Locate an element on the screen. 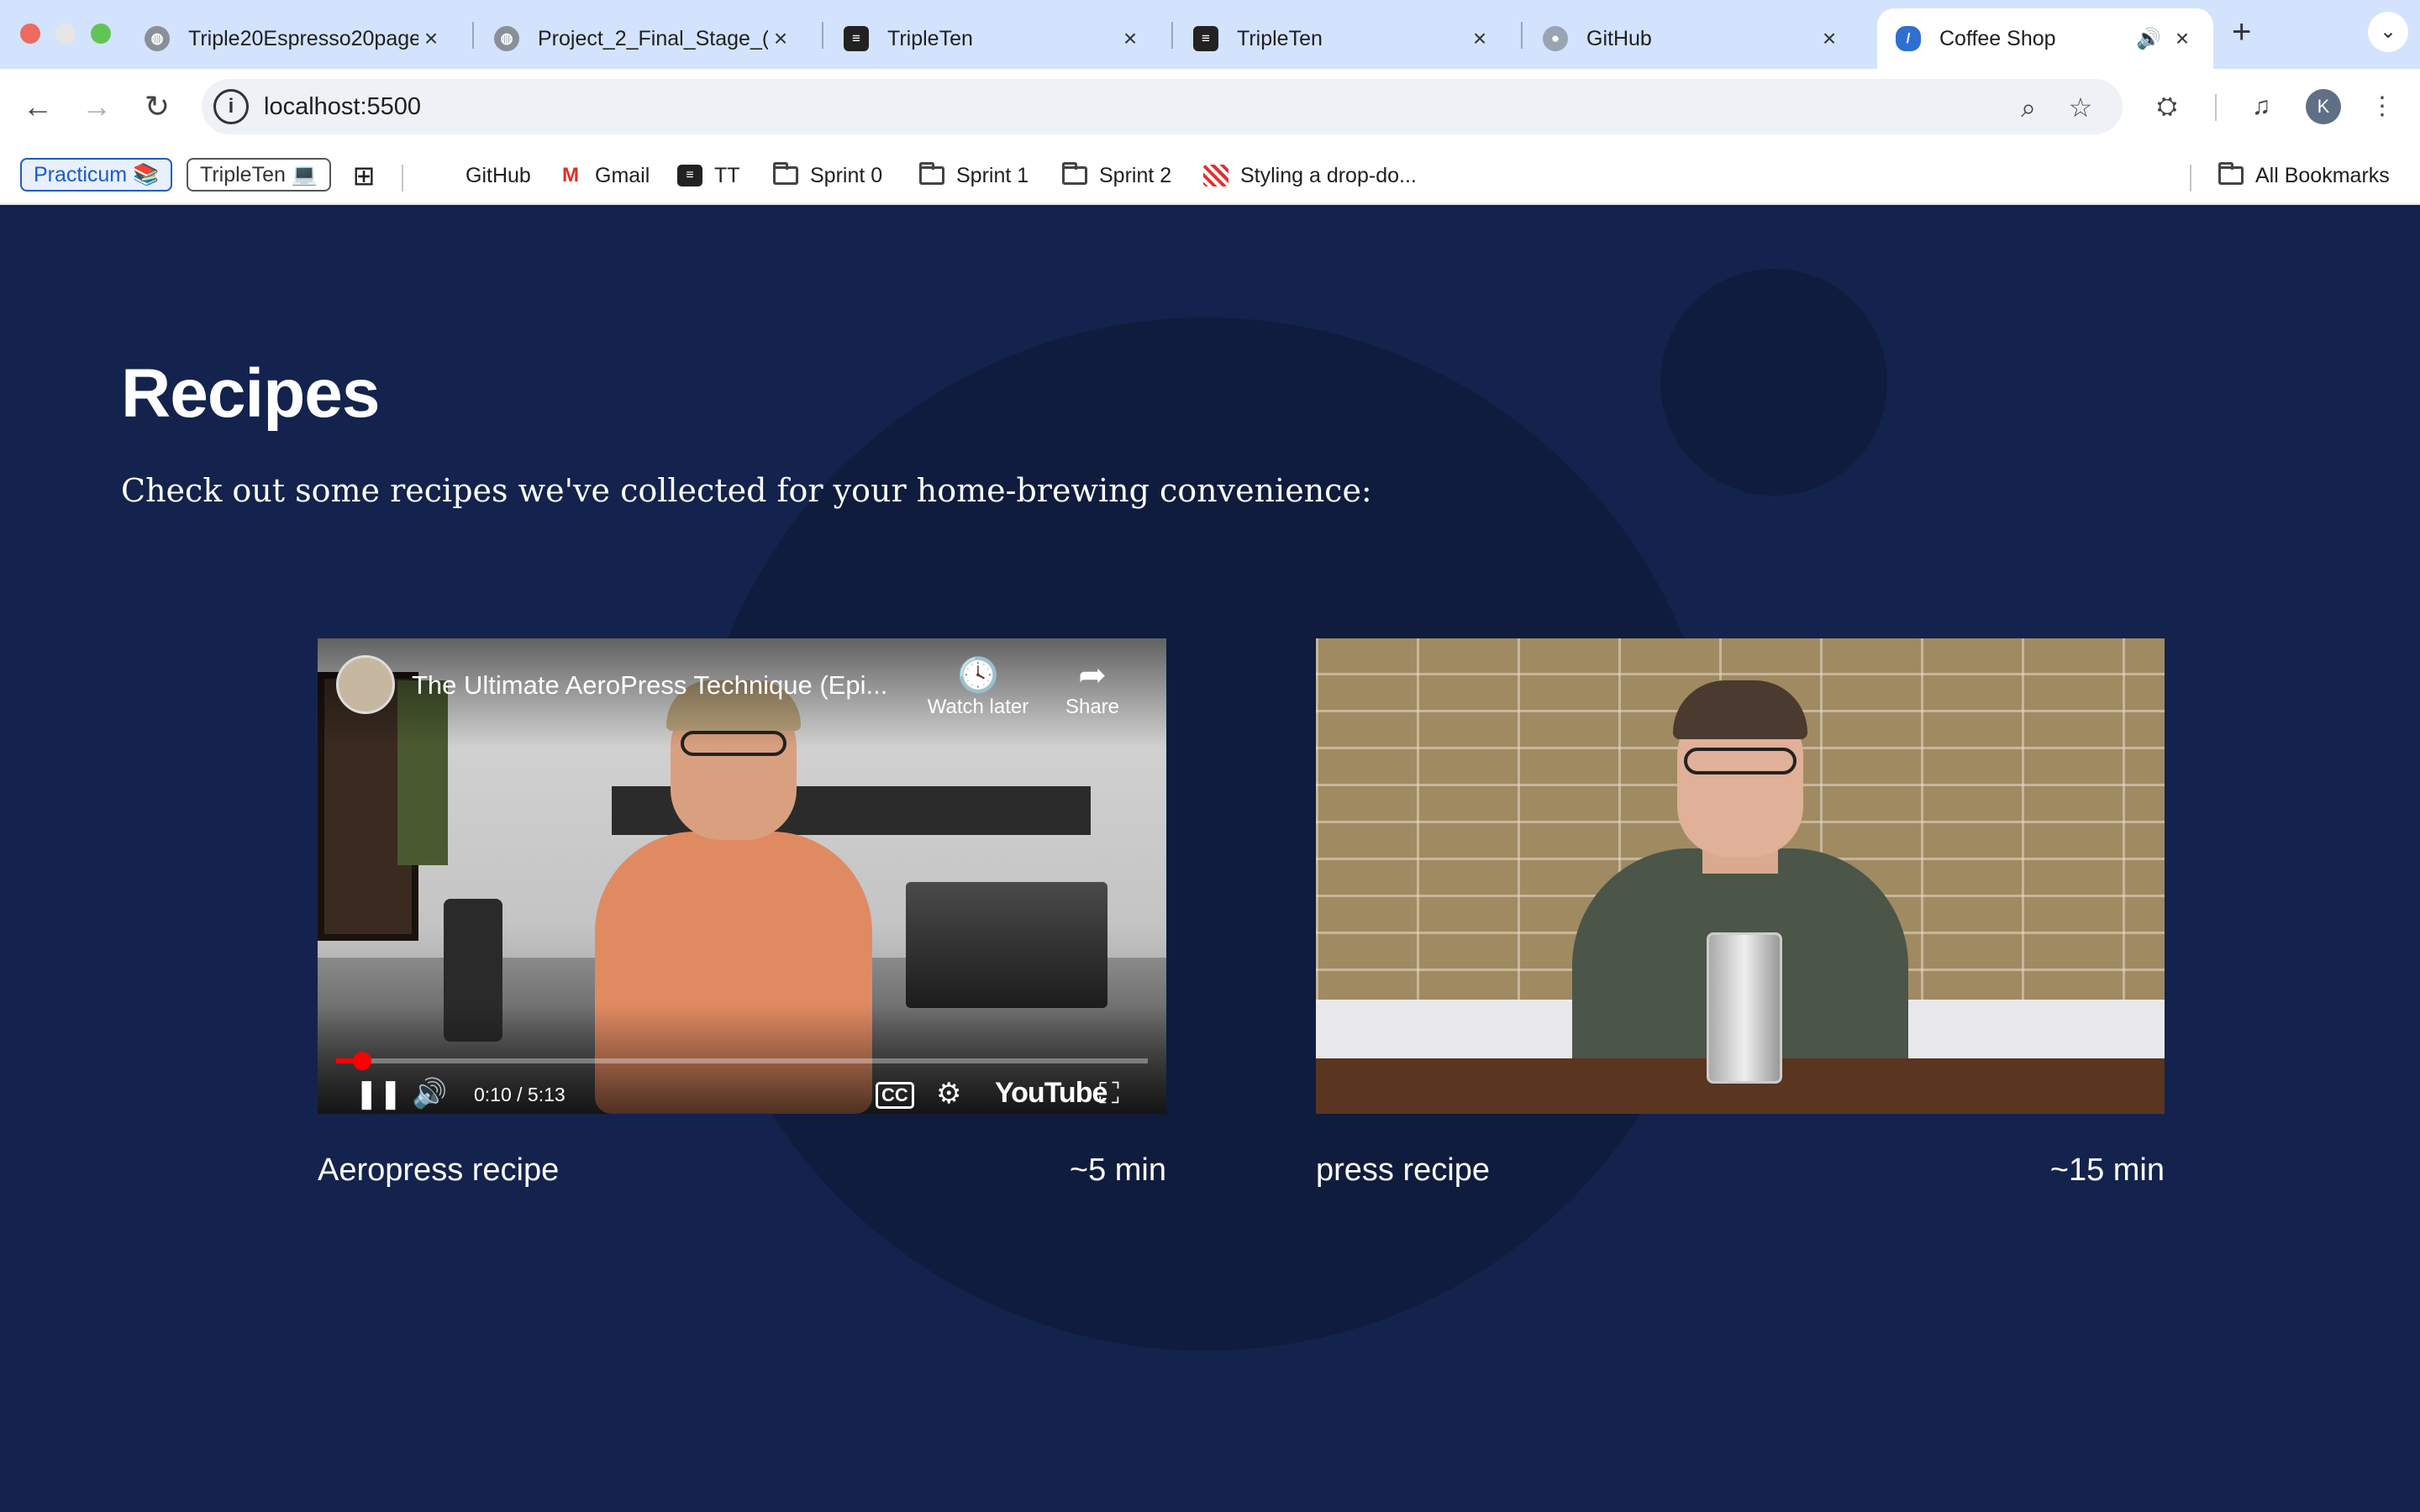  zoom-window-button is located at coordinates (101, 34).